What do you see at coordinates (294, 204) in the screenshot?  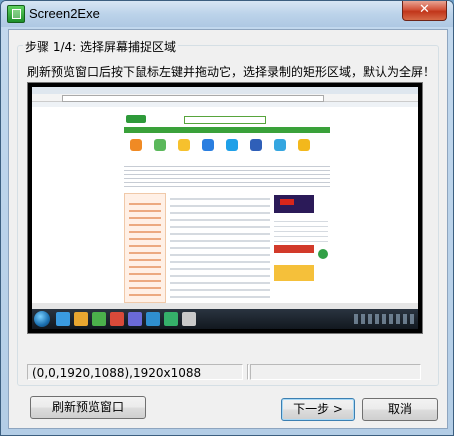 I see `webpage-ad-banner` at bounding box center [294, 204].